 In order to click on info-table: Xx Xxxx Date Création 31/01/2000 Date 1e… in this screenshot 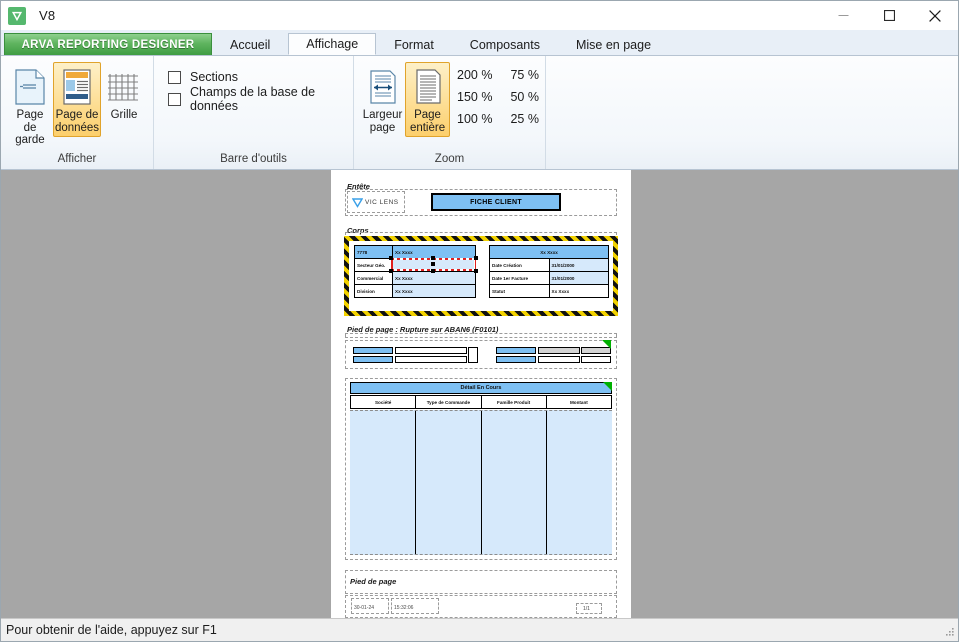, I will do `click(549, 271)`.